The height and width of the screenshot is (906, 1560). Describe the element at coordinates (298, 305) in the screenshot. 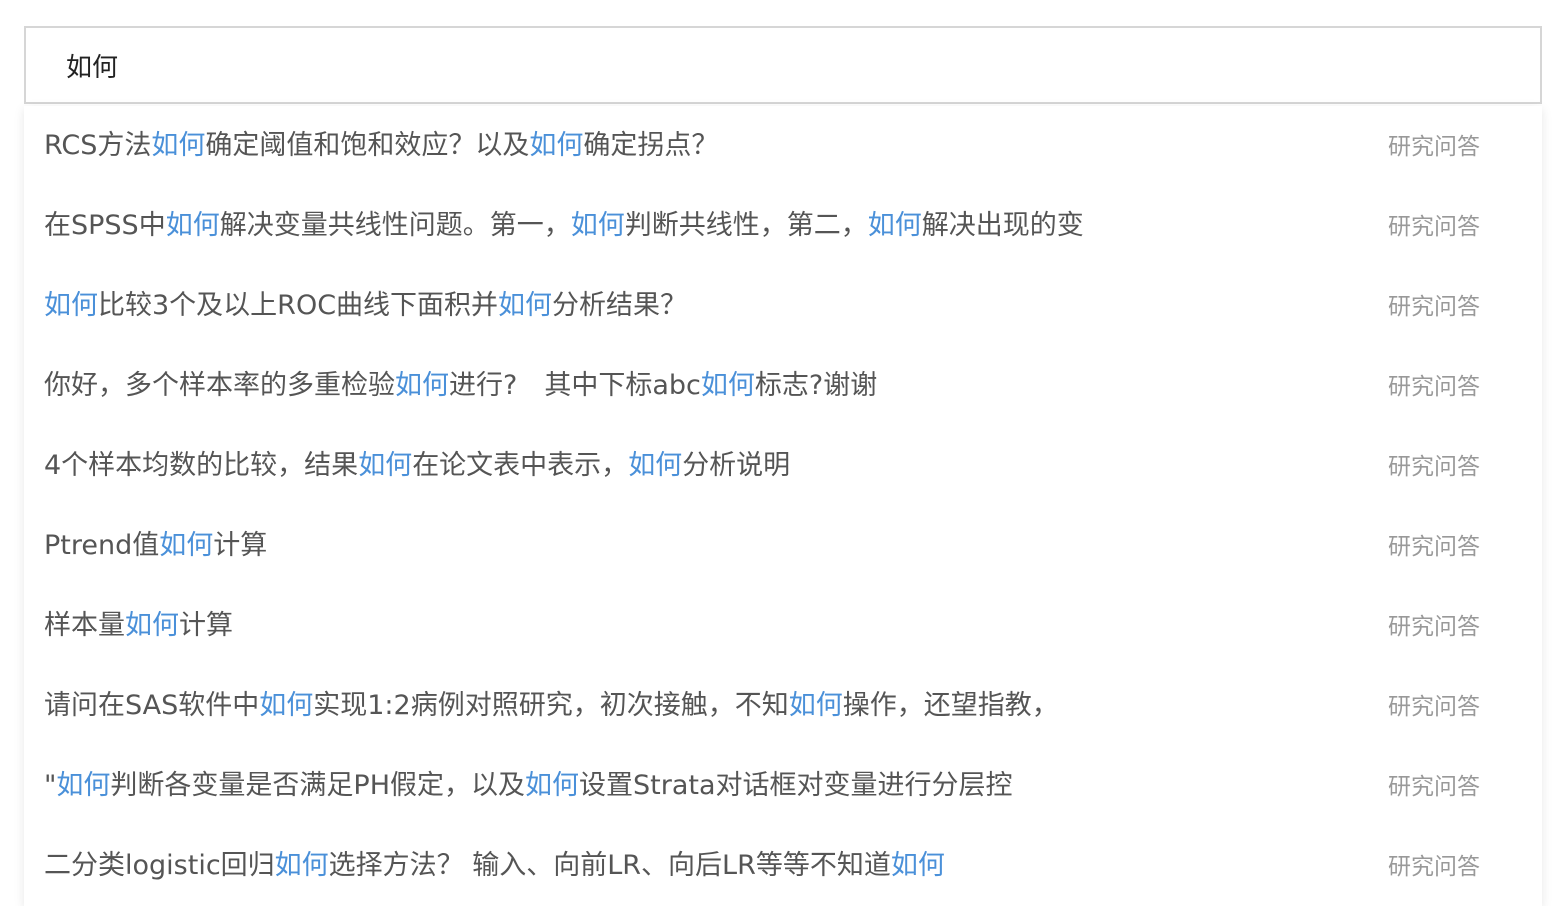

I see `suggestion-text-segment: 比较3个及以上ROC曲线下面积并` at that location.